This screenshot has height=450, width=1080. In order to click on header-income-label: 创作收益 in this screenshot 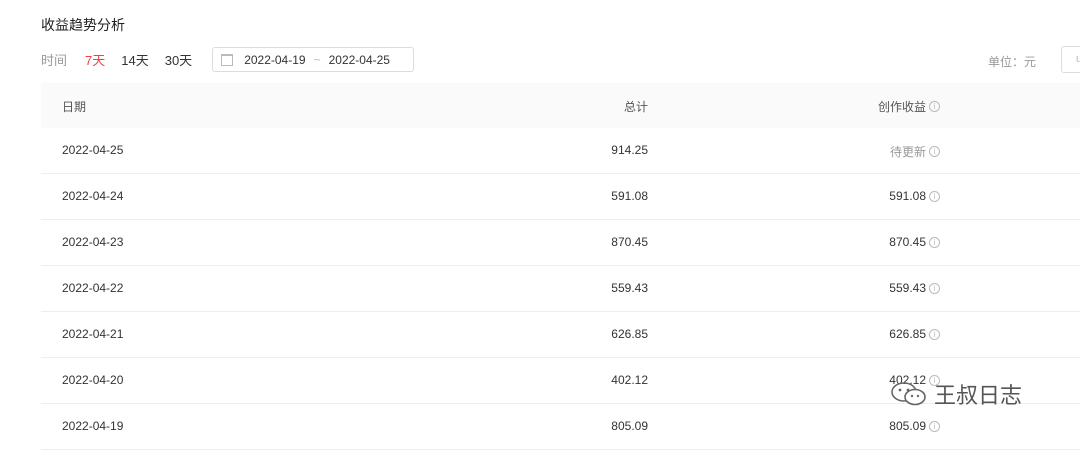, I will do `click(901, 107)`.